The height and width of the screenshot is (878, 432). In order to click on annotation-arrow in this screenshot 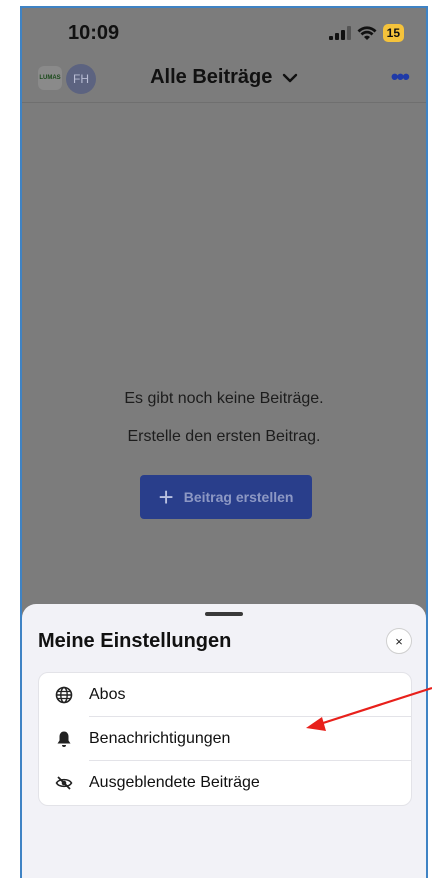, I will do `click(369, 708)`.